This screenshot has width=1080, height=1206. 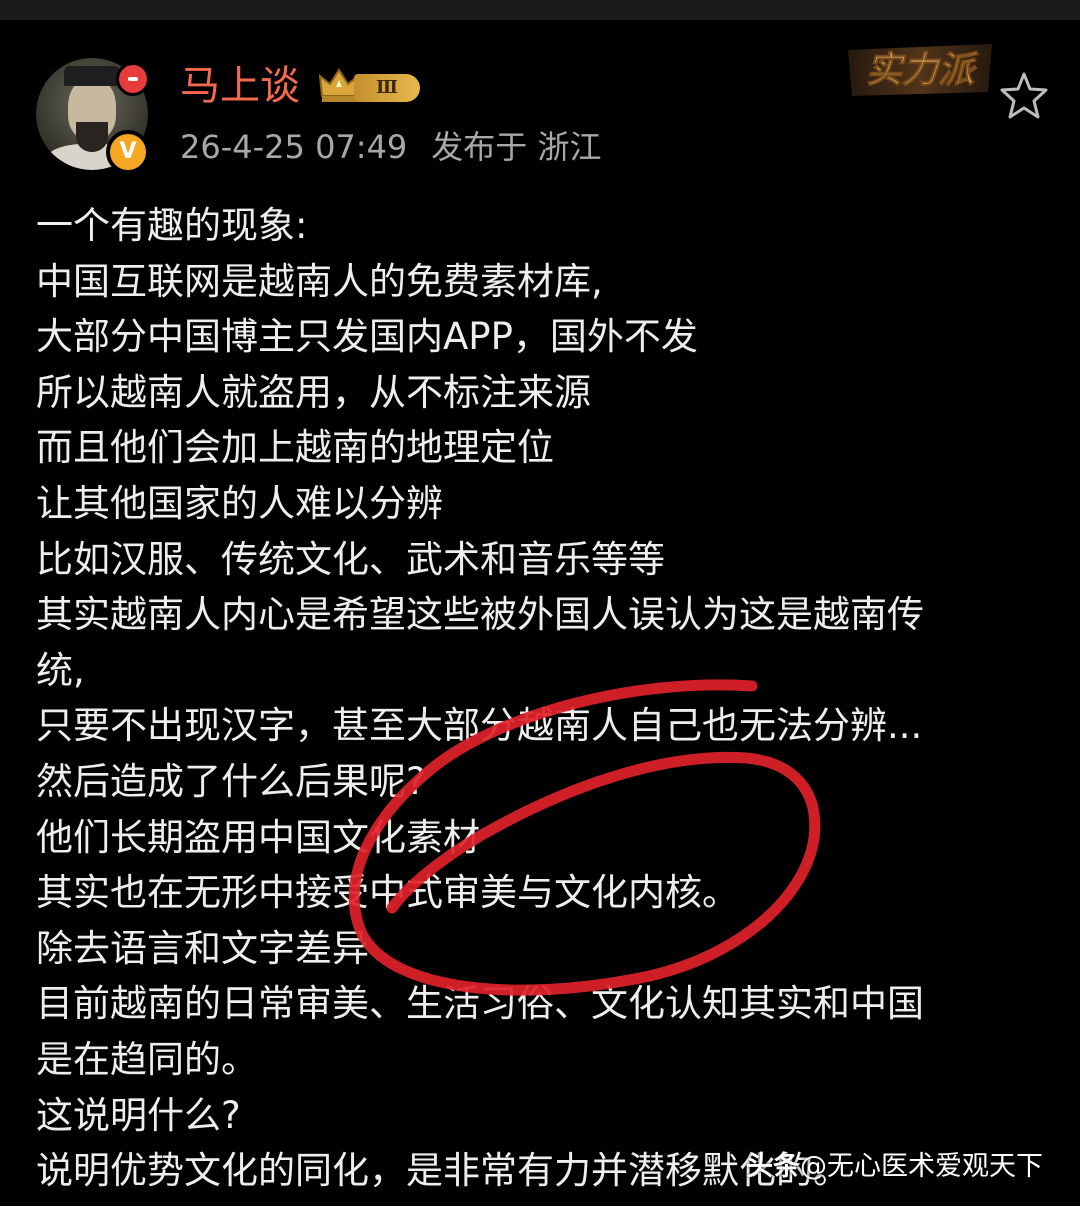 I want to click on post-text-line: 大部分中国博主只发国内APP，国外不发, so click(x=367, y=337).